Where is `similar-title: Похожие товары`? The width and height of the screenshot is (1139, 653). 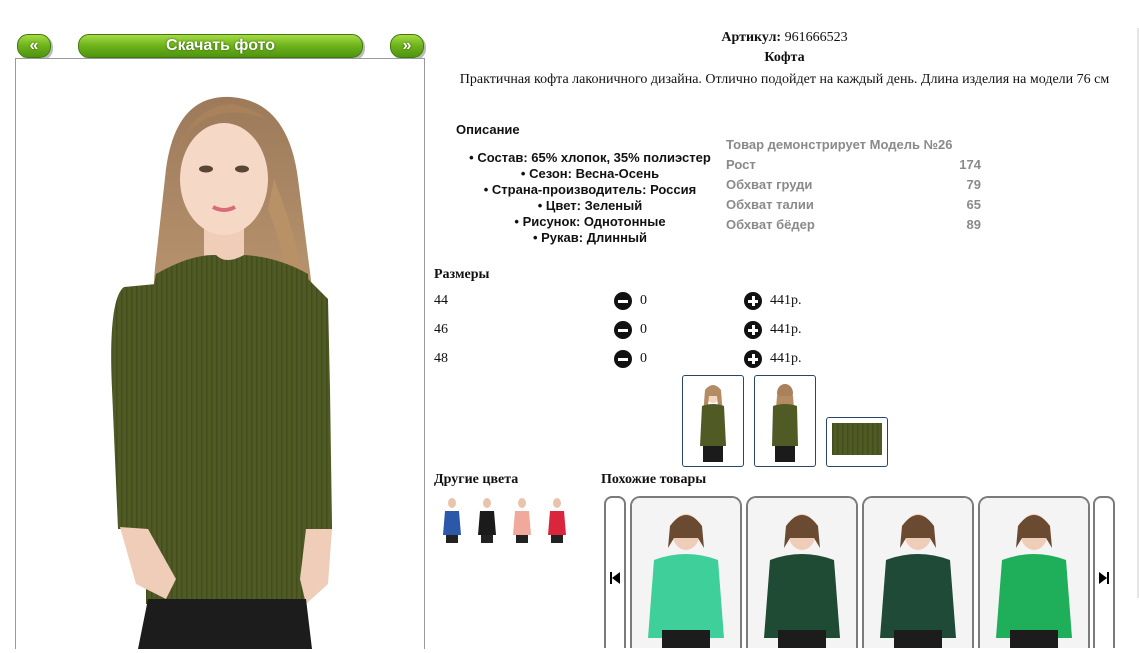 similar-title: Похожие товары is located at coordinates (654, 479).